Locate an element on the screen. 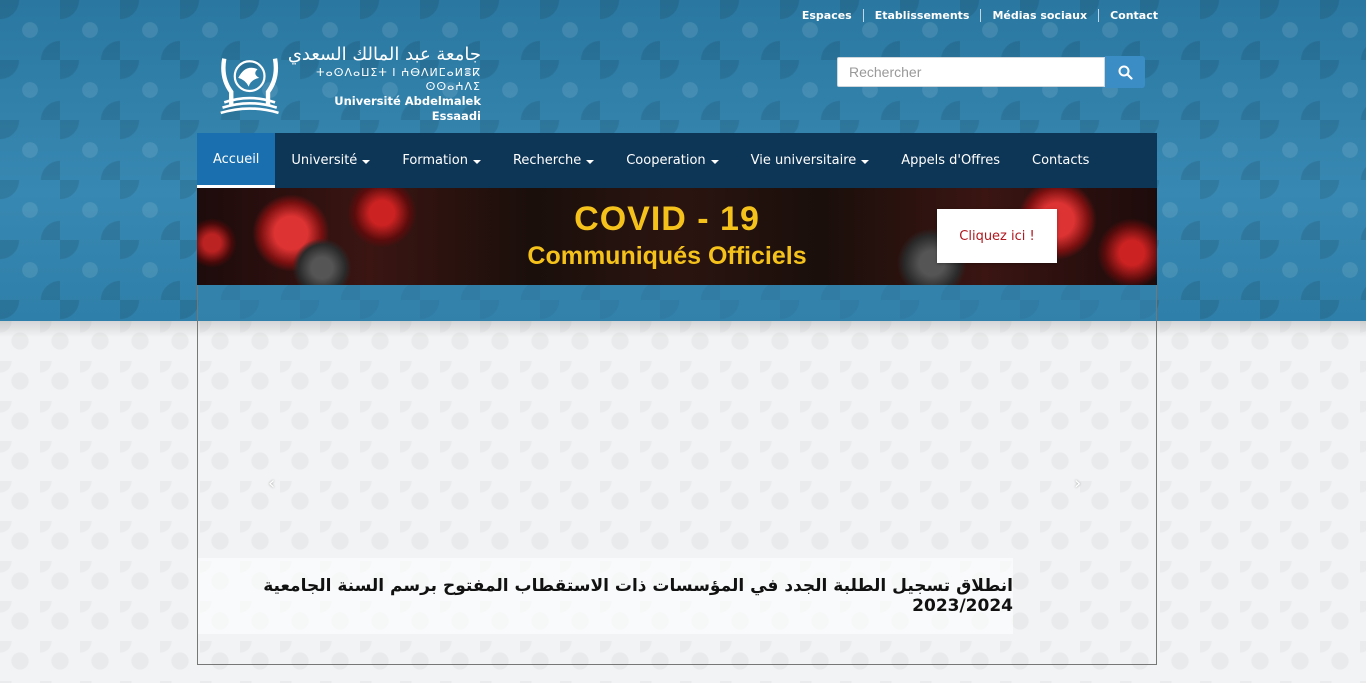  nav-recherche: Recherche is located at coordinates (553, 160).